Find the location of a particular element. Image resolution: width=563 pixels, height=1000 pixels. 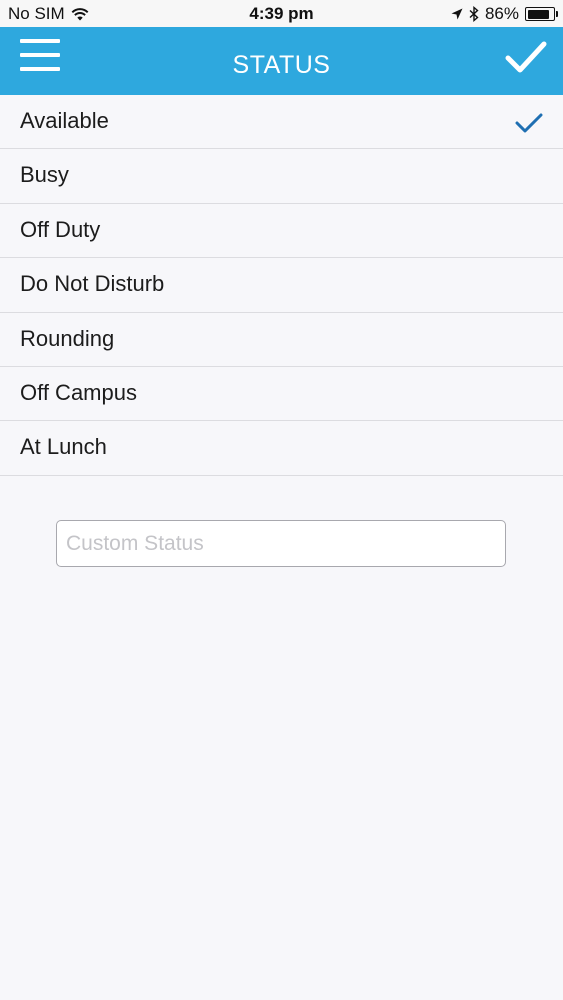

status-option-label: Rounding is located at coordinates (67, 338).